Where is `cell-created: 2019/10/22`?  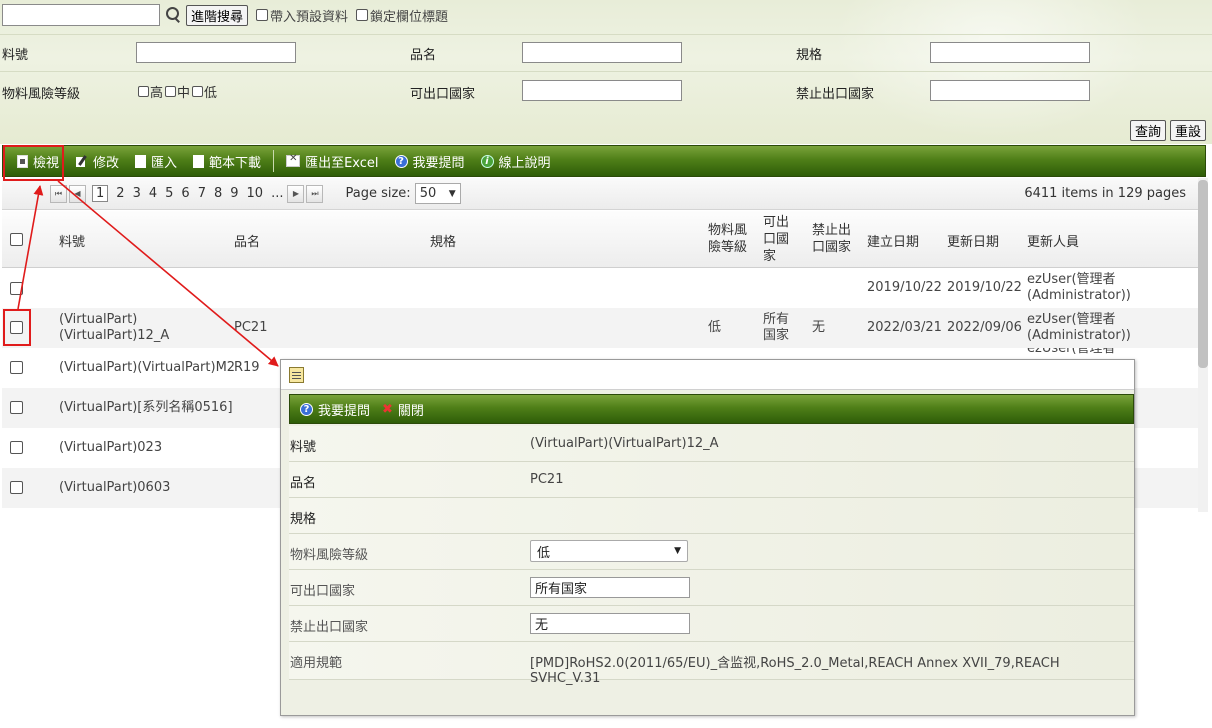 cell-created: 2019/10/22 is located at coordinates (904, 287).